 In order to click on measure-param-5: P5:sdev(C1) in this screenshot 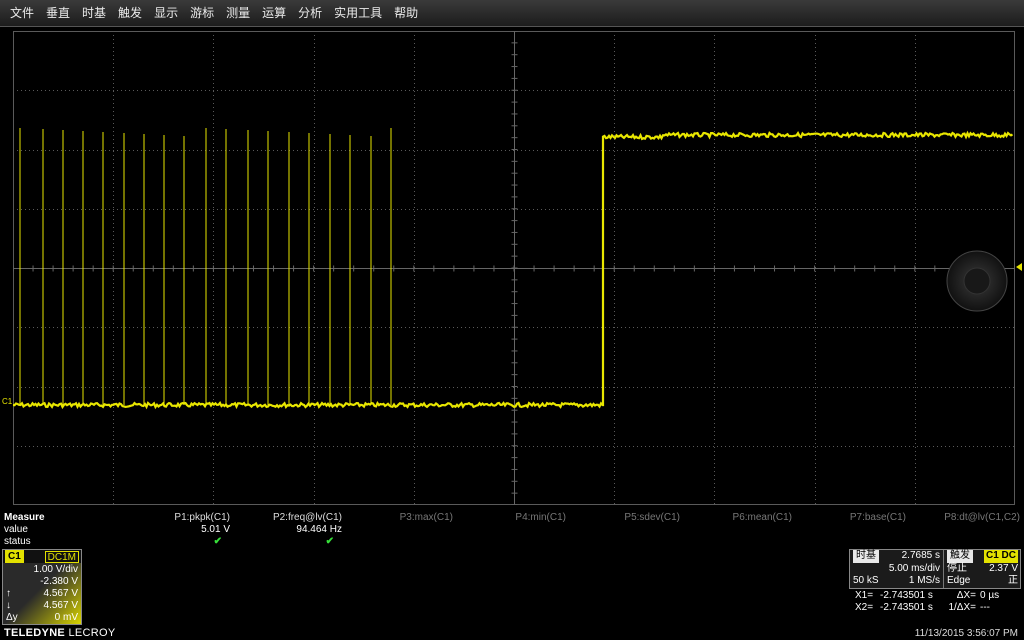, I will do `click(625, 524)`.